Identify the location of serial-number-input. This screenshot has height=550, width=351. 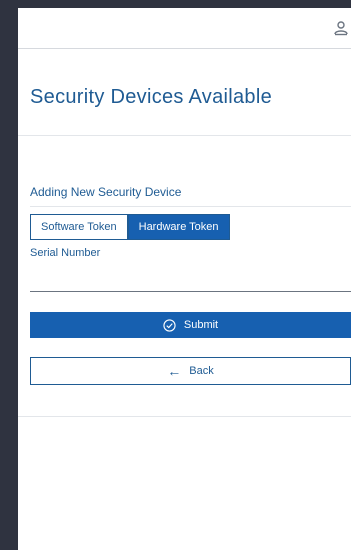
(190, 277).